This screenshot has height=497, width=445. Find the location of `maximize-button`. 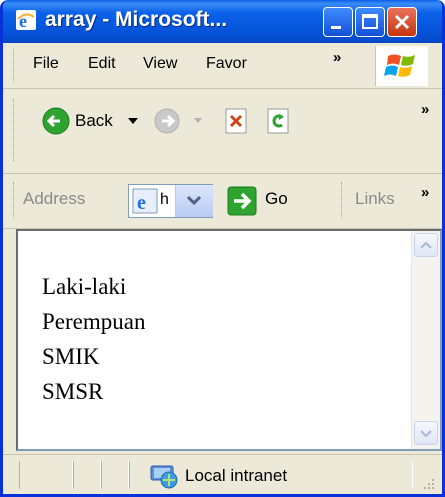

maximize-button is located at coordinates (370, 22).